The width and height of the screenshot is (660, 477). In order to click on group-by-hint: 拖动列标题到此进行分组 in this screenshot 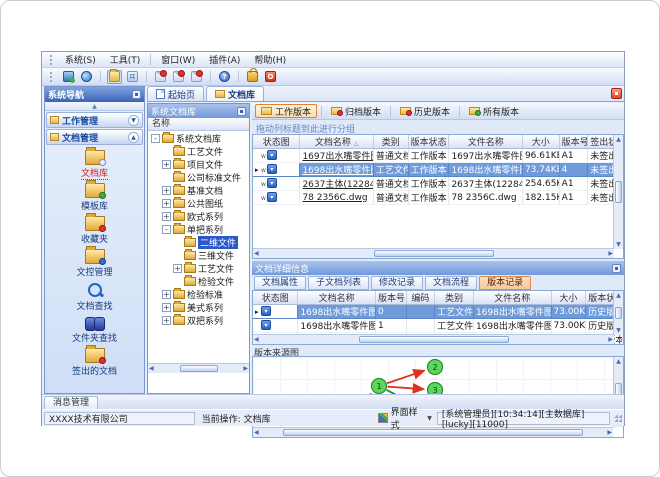, I will do `click(438, 127)`.